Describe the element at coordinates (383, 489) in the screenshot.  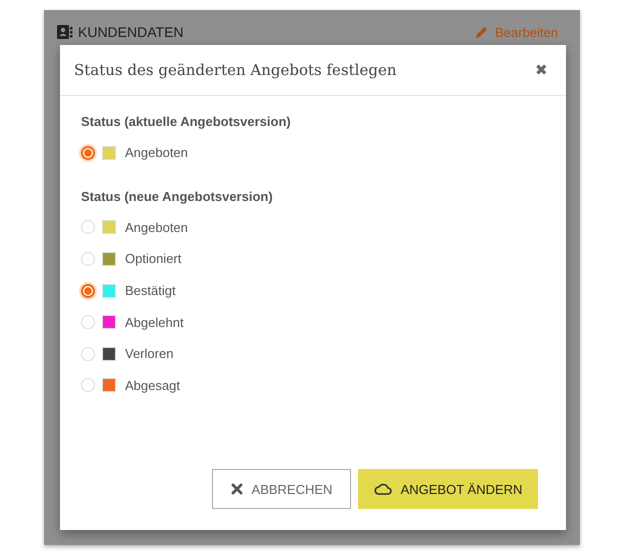
I see `cloud-icon` at that location.